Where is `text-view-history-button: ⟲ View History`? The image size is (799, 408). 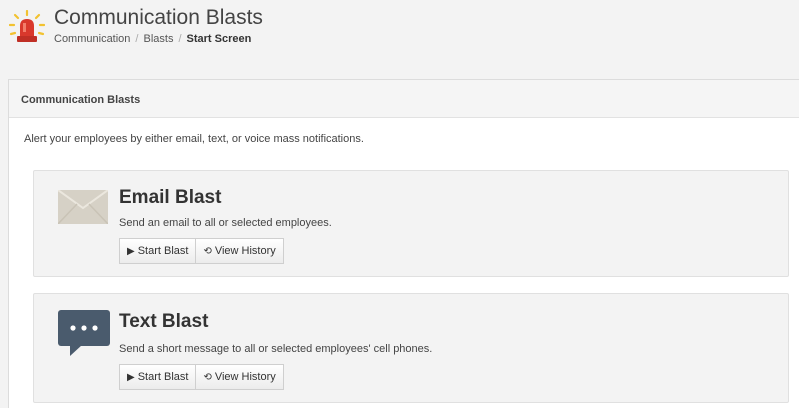
text-view-history-button: ⟲ View History is located at coordinates (240, 377).